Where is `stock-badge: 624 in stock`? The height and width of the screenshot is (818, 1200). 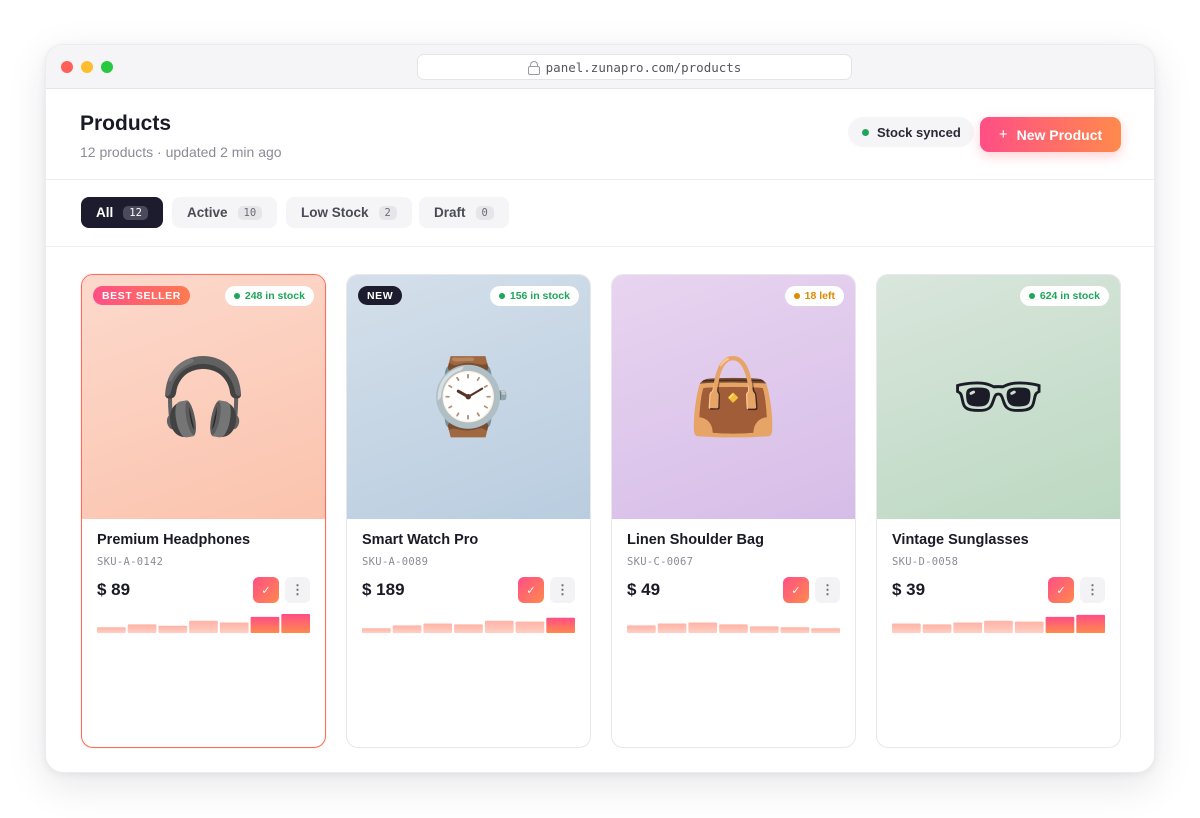
stock-badge: 624 in stock is located at coordinates (1064, 296).